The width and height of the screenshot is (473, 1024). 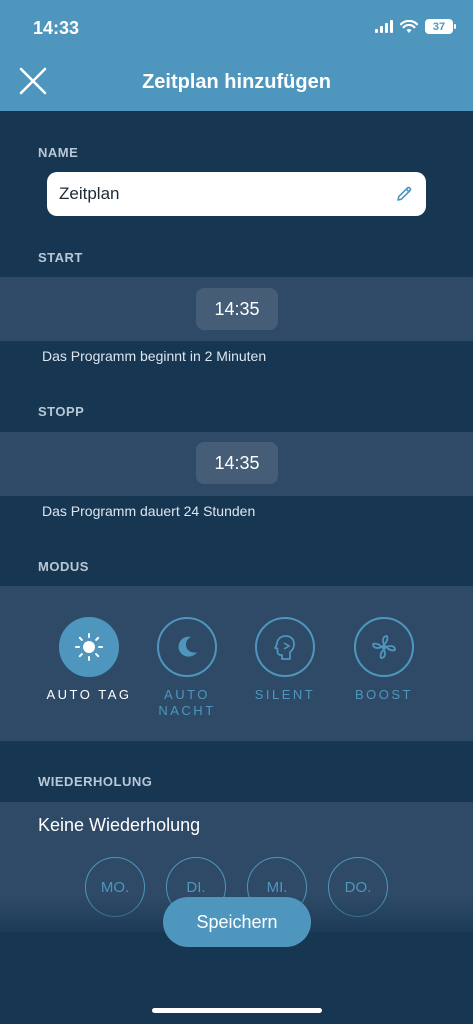 I want to click on header-bar: 14:33 37 Zeitplan hinzufügen, so click(x=236, y=55).